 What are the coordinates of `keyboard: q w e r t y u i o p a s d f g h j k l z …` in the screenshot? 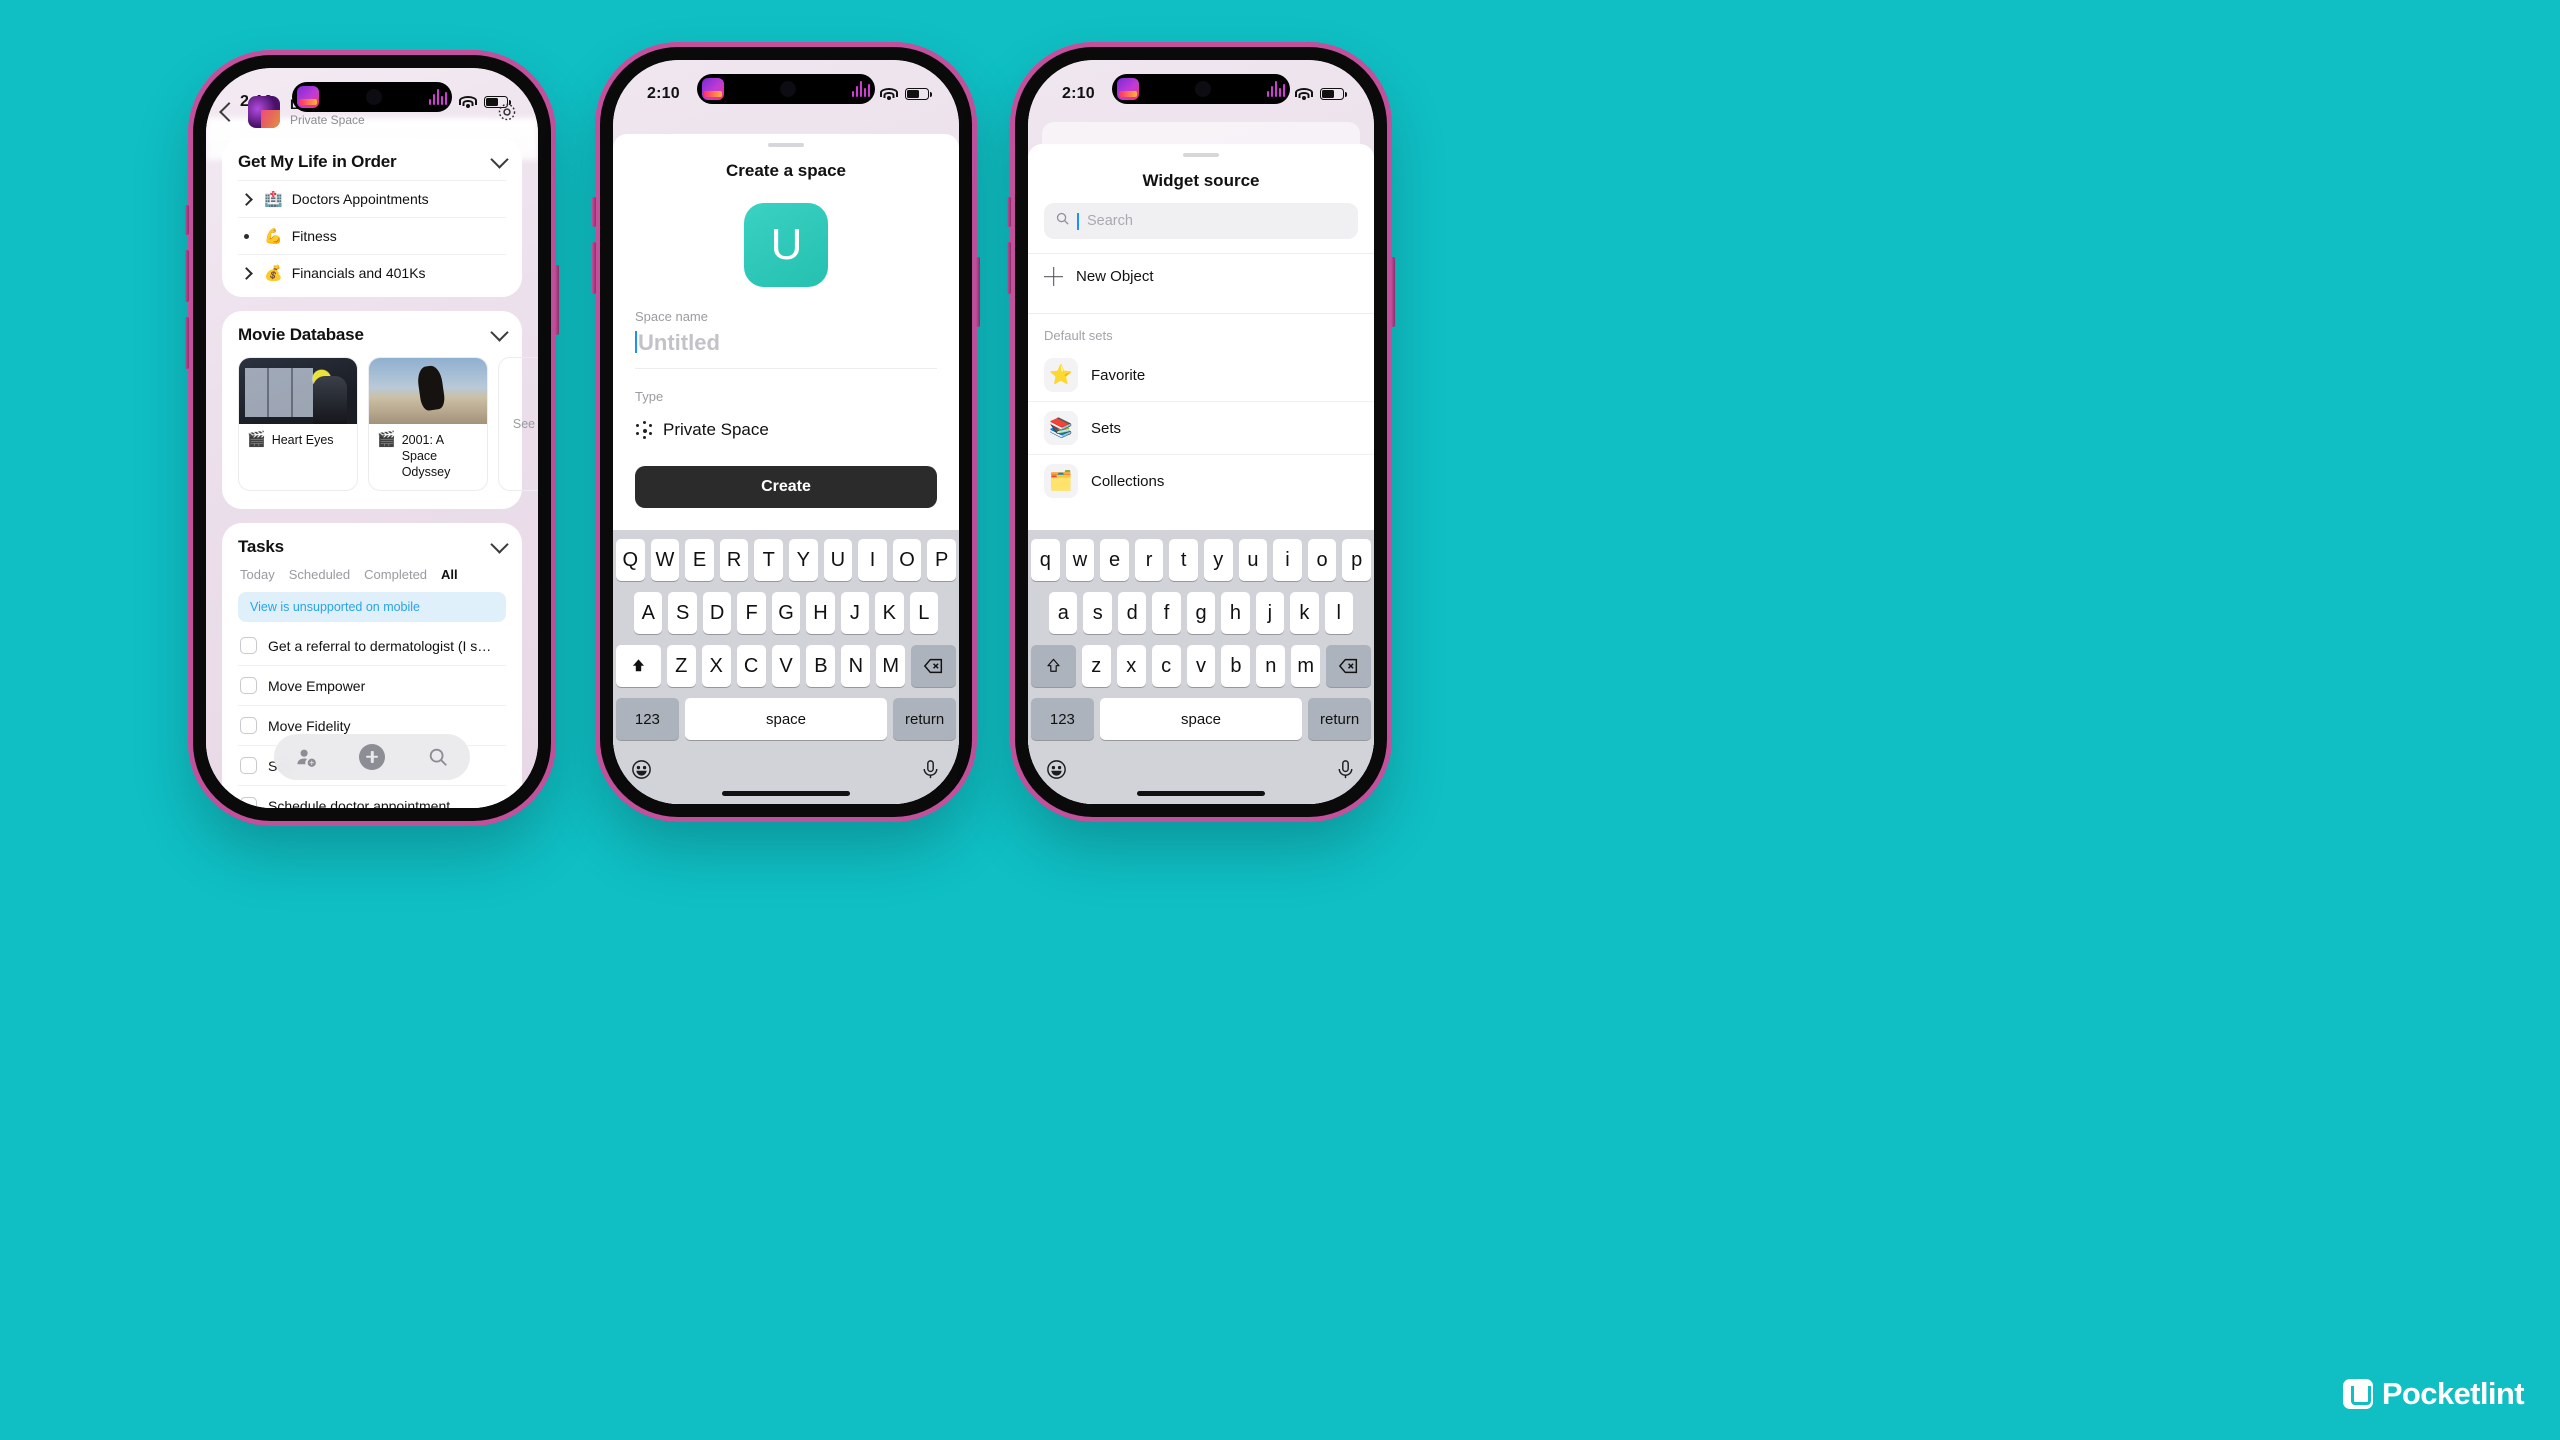 It's located at (1201, 667).